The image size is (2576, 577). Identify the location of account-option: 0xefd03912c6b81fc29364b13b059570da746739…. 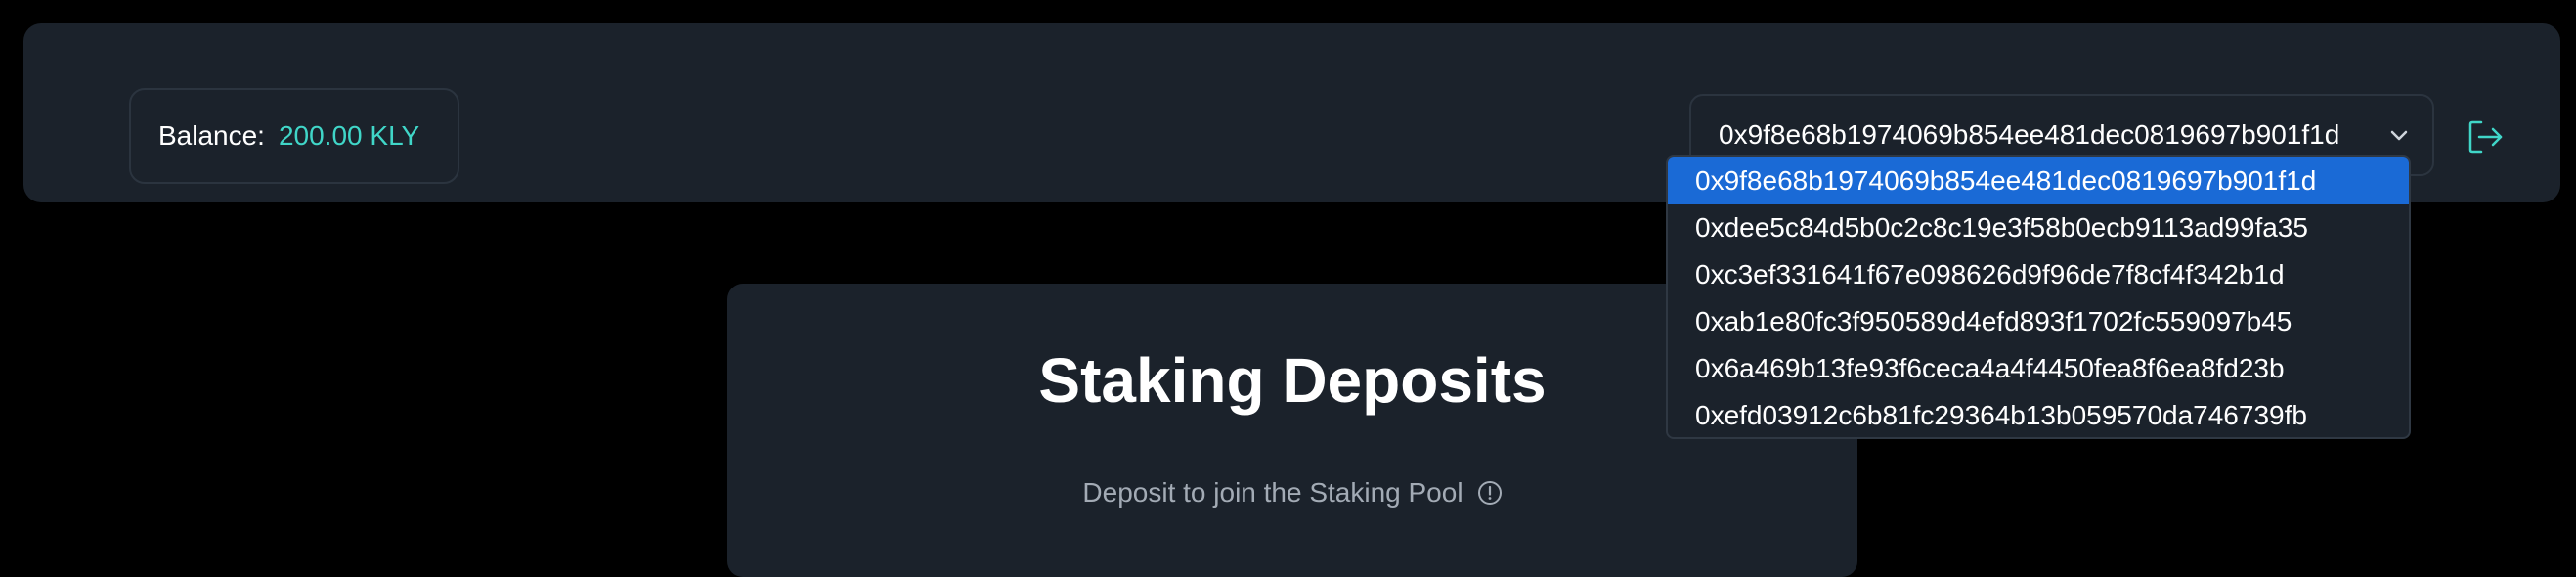
(2038, 415).